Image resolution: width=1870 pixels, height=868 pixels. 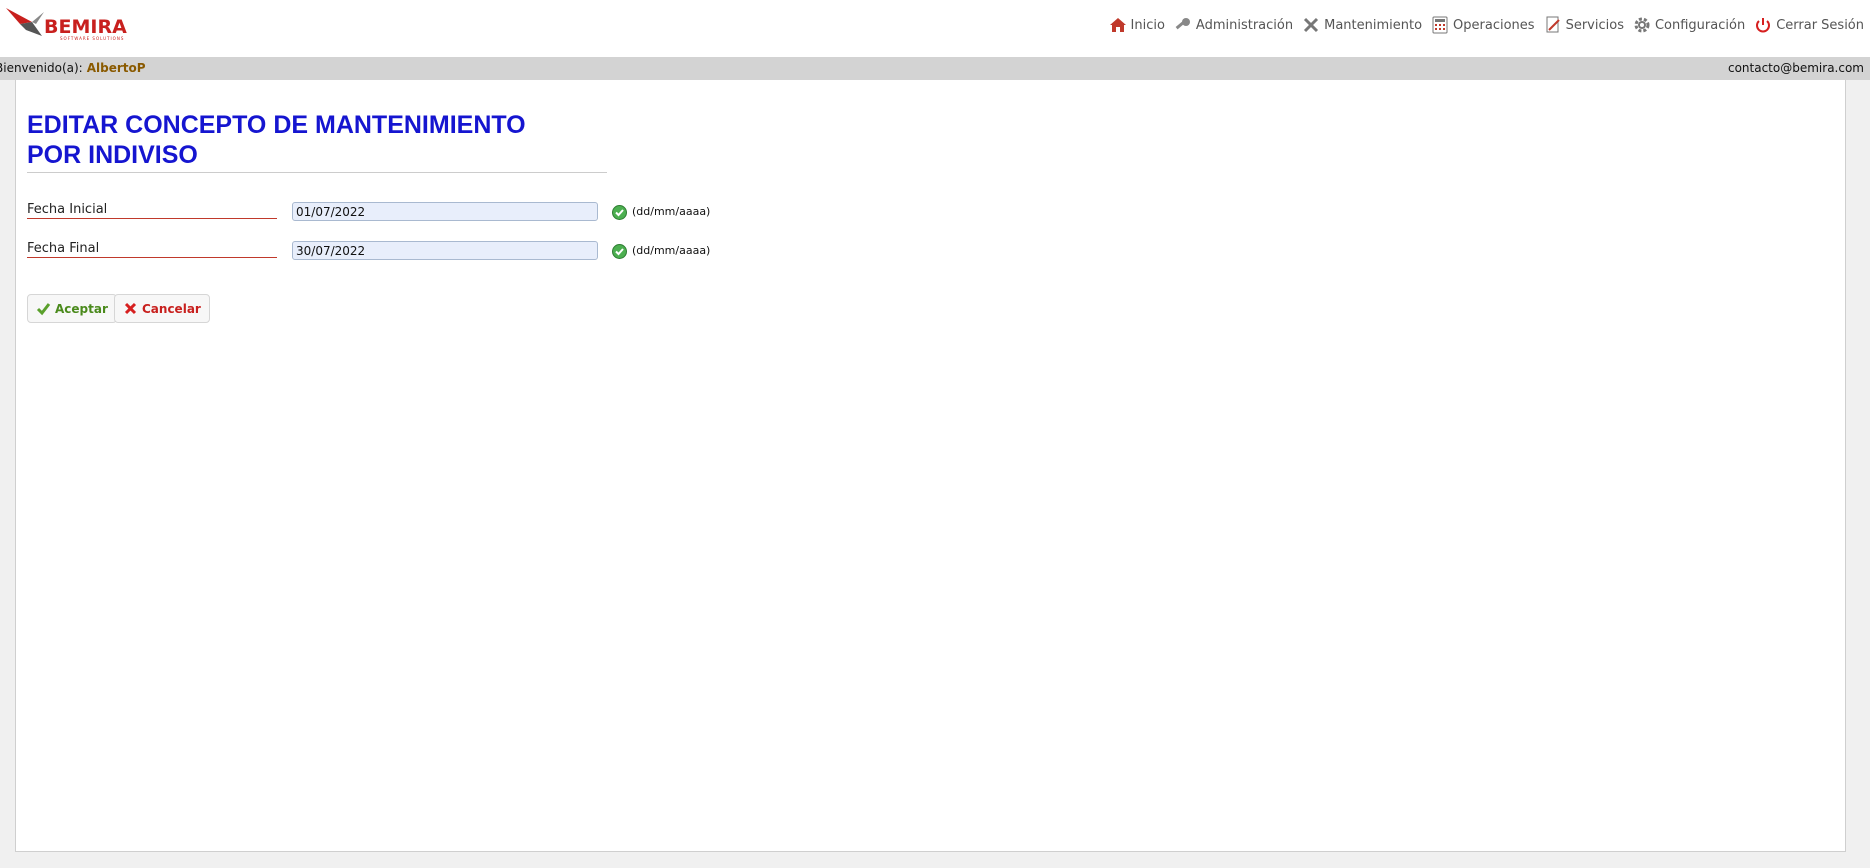 I want to click on home-icon, so click(x=1117, y=25).